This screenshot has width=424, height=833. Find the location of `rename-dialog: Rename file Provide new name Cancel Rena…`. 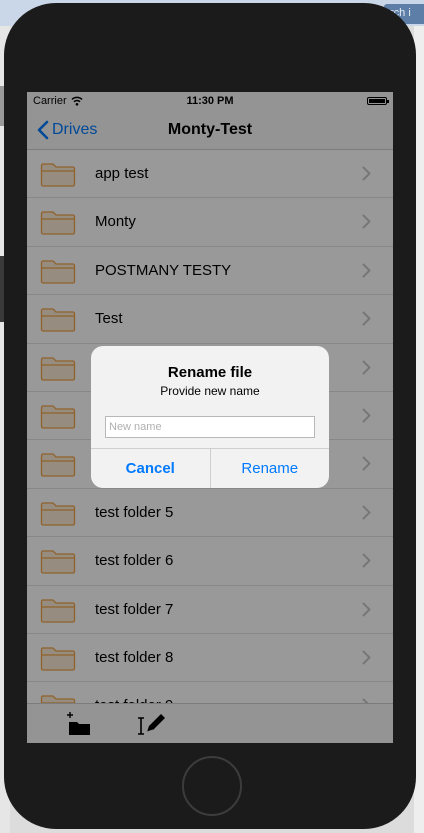

rename-dialog: Rename file Provide new name Cancel Rena… is located at coordinates (210, 417).